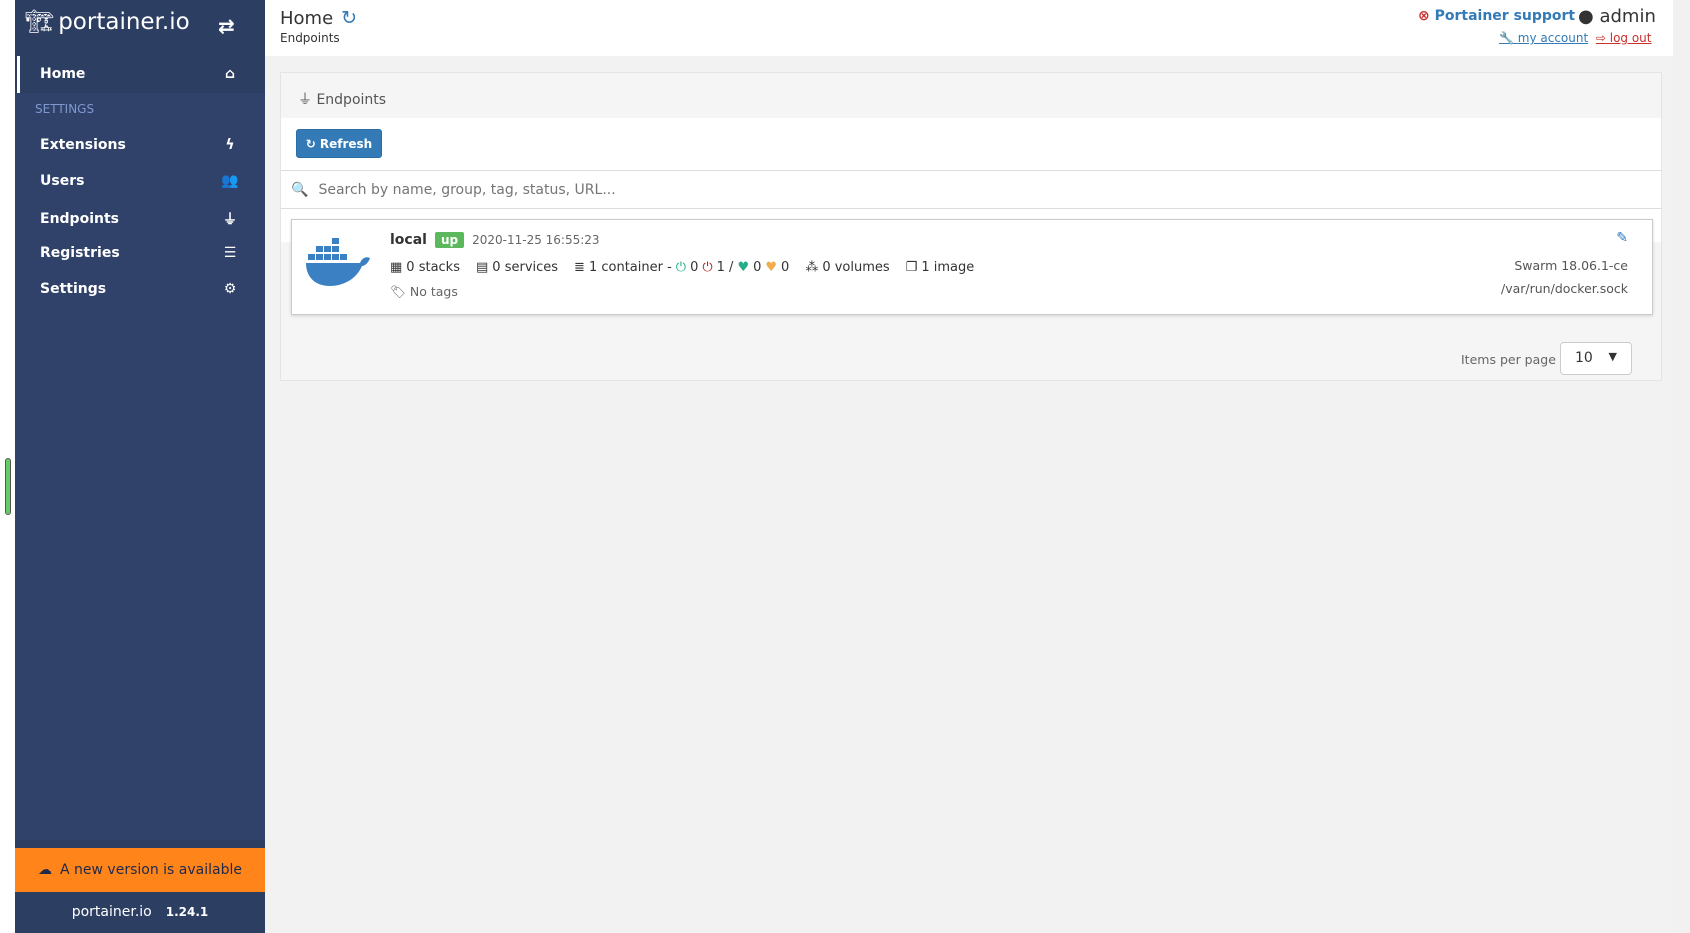 This screenshot has width=1690, height=933. What do you see at coordinates (111, 912) in the screenshot?
I see `footer-logo: portainer.io` at bounding box center [111, 912].